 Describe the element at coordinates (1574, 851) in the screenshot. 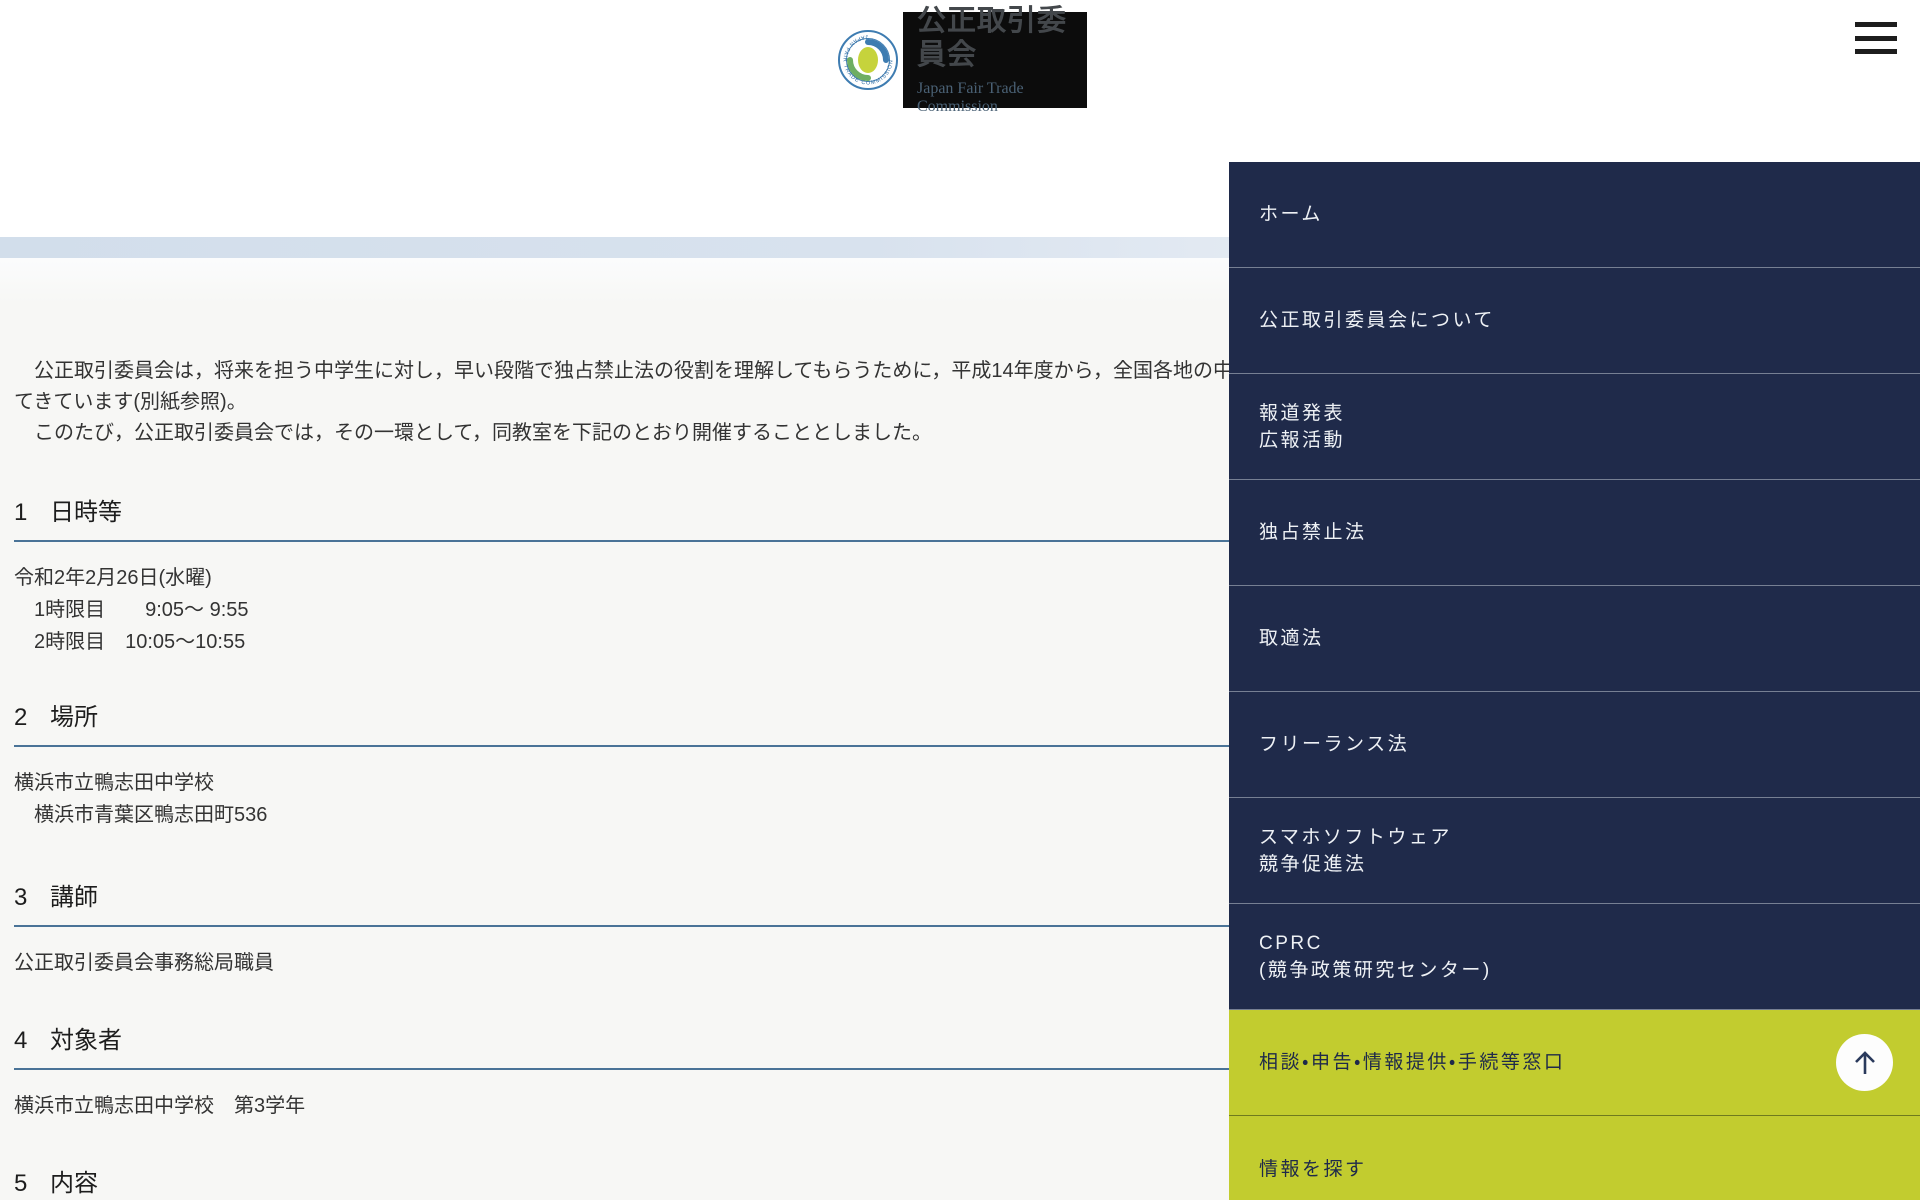

I see `sidebar-item-smartphone: スマホソフトウェア 競争促進法` at that location.